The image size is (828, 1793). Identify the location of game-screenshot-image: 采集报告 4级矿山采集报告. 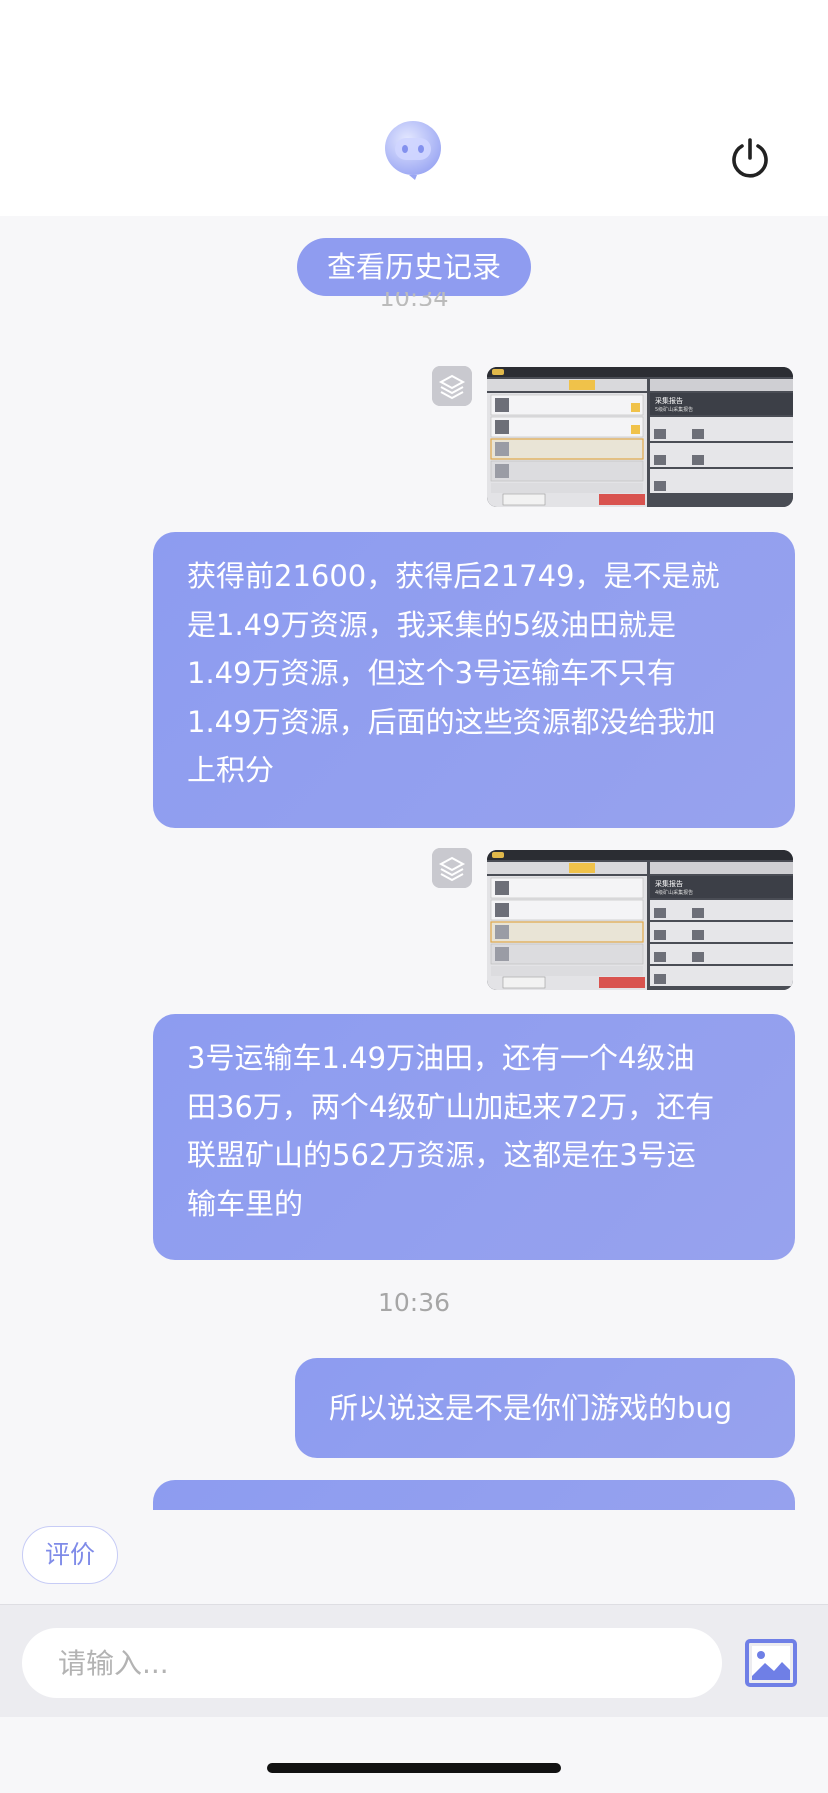
(640, 920).